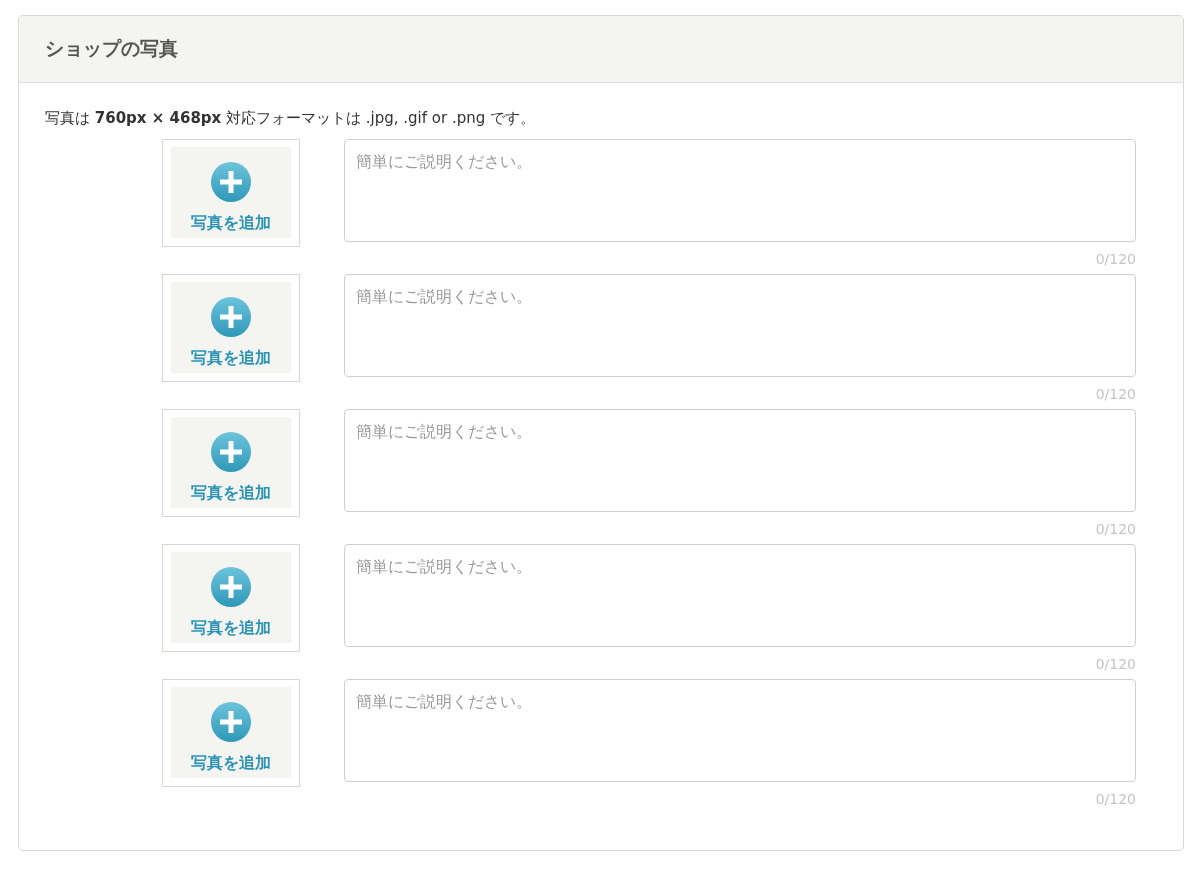 Image resolution: width=1200 pixels, height=869 pixels. Describe the element at coordinates (111, 48) in the screenshot. I see `panel-title: ショップの写真` at that location.